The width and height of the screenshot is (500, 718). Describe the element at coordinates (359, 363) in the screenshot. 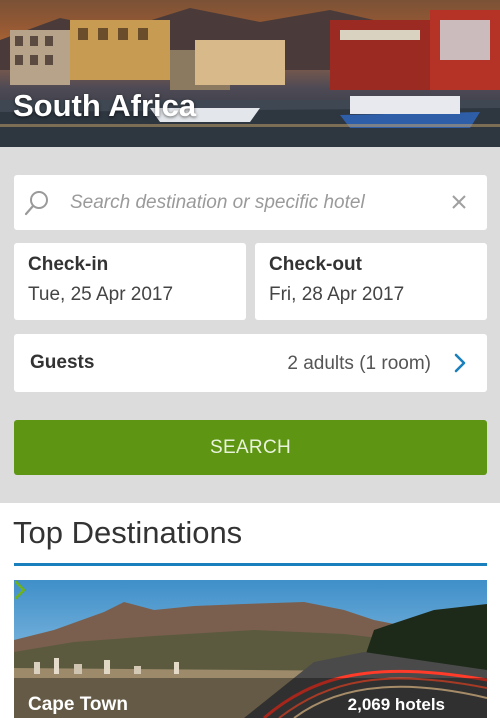

I see `guests-value: 2 adults (1 room)` at that location.